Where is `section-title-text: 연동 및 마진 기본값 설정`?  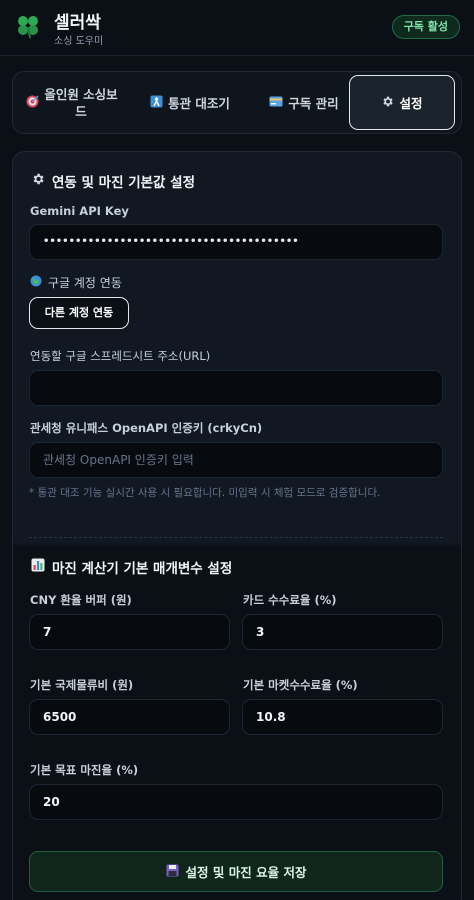 section-title-text: 연동 및 마진 기본값 설정 is located at coordinates (123, 183).